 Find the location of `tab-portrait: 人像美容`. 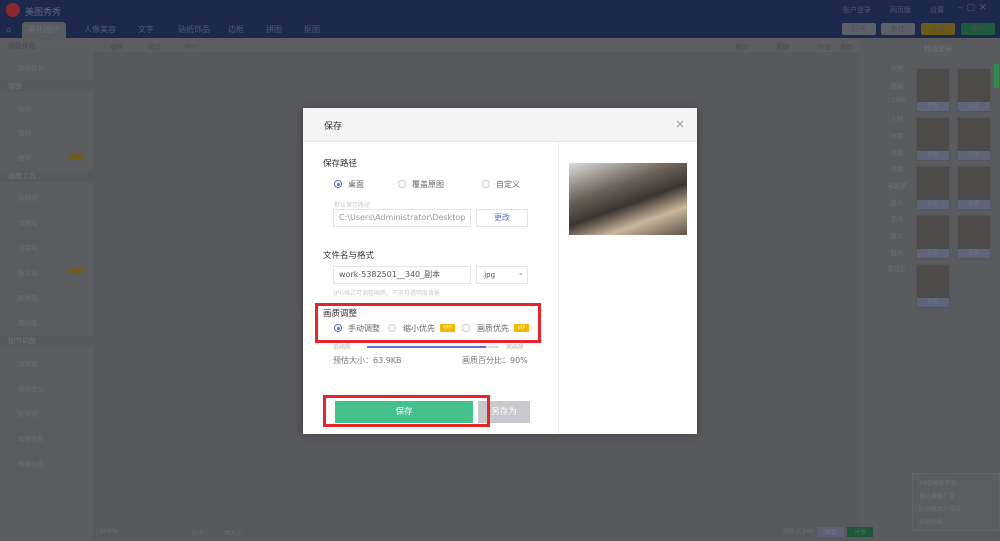

tab-portrait: 人像美容 is located at coordinates (100, 30).